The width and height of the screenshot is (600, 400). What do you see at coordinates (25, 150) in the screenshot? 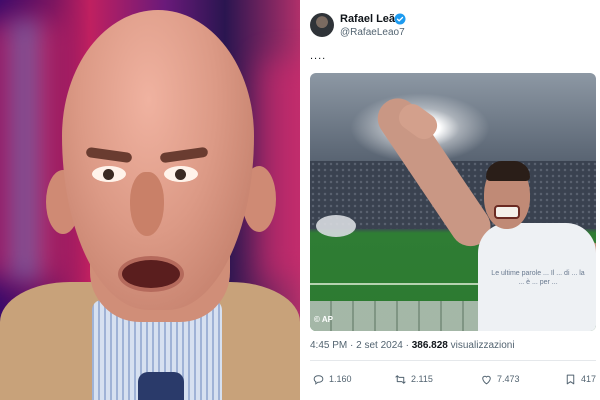
I see `background-light-blue` at bounding box center [25, 150].